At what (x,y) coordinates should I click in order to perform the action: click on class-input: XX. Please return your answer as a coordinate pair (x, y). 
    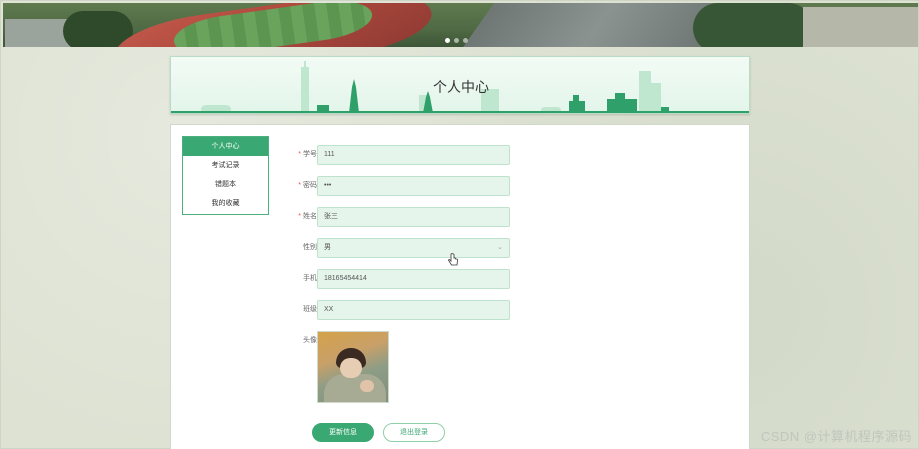
    Looking at the image, I should click on (413, 310).